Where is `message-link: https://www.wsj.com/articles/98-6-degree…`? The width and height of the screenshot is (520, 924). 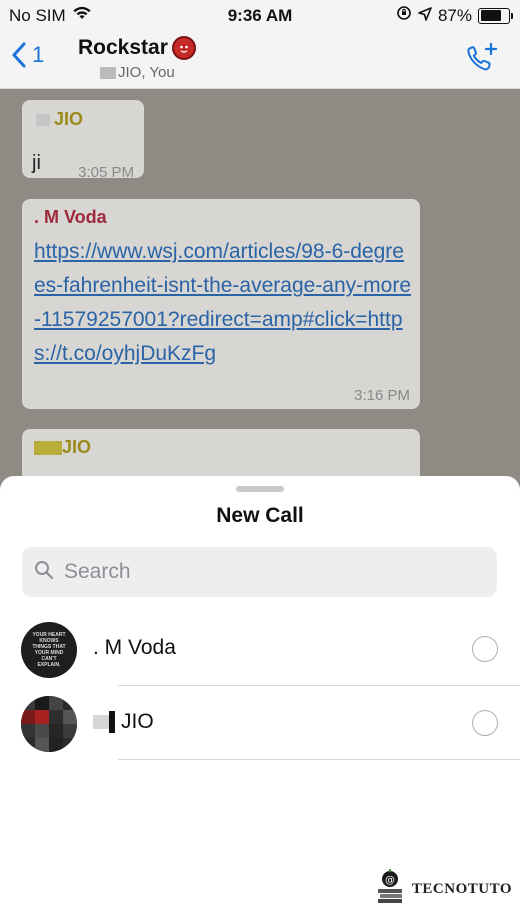 message-link: https://www.wsj.com/articles/98-6-degree… is located at coordinates (224, 303).